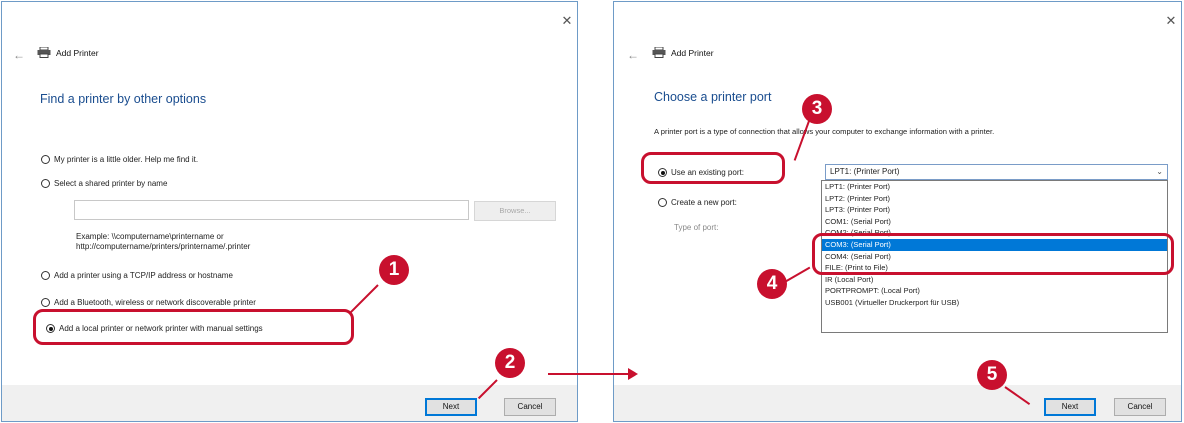 The height and width of the screenshot is (423, 1184). What do you see at coordinates (996, 172) in the screenshot?
I see `port-select: LPT1: (Printer Port) ⌄` at bounding box center [996, 172].